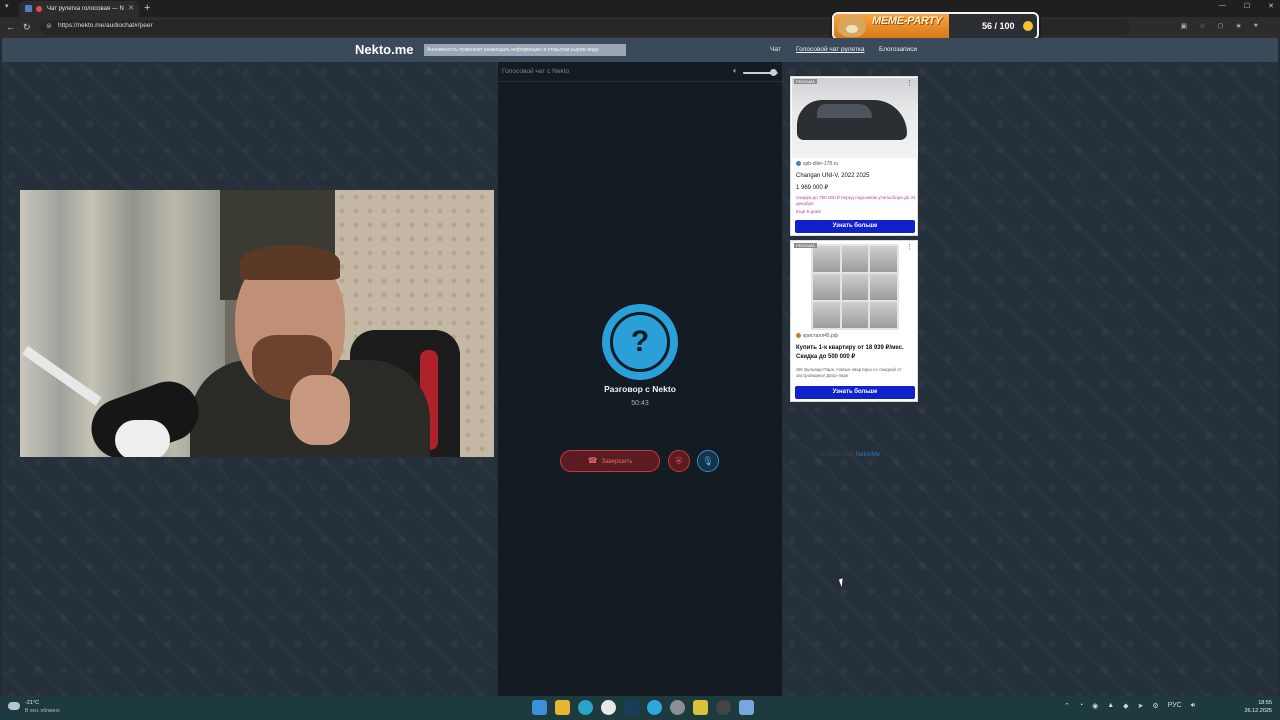  I want to click on reader-icon: ▣, so click(1183, 26).